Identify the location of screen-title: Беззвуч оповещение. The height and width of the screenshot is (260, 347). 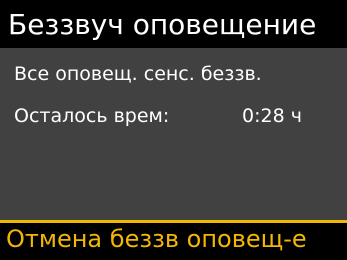
(162, 24).